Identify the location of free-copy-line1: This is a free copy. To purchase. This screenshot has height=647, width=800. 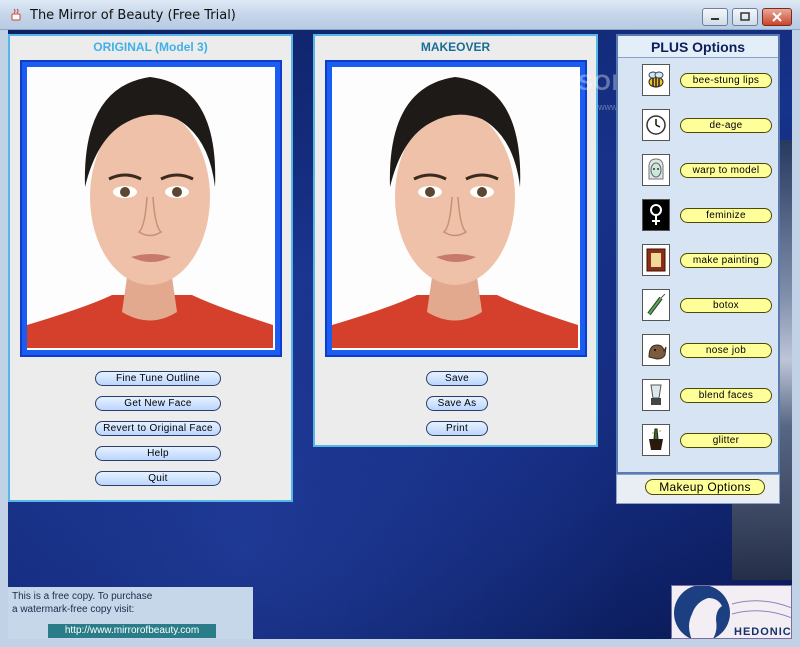
(82, 596).